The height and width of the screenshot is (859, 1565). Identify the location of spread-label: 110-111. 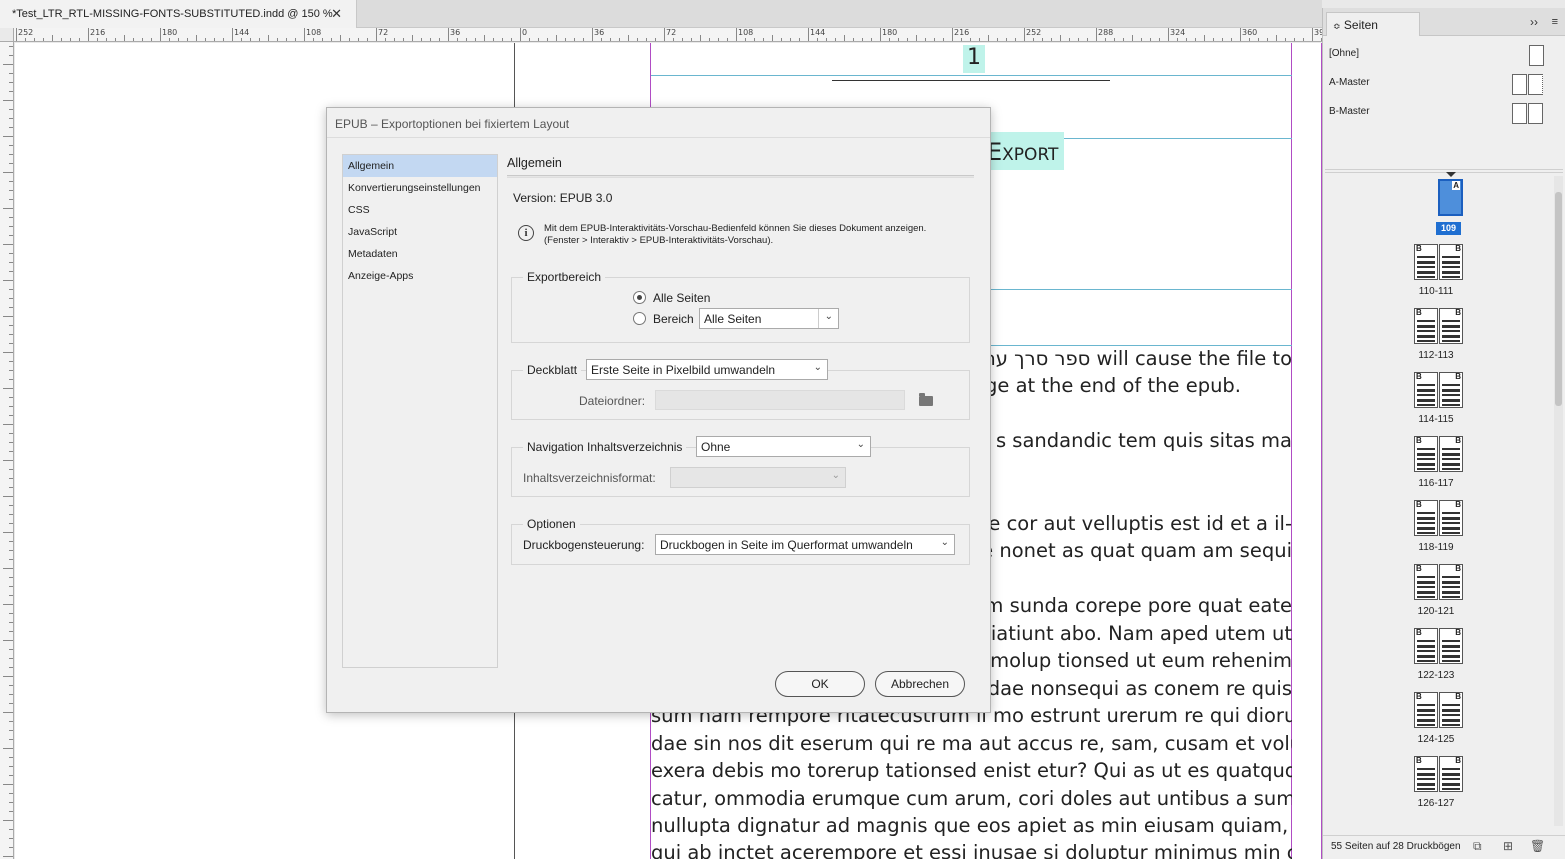
(1436, 291).